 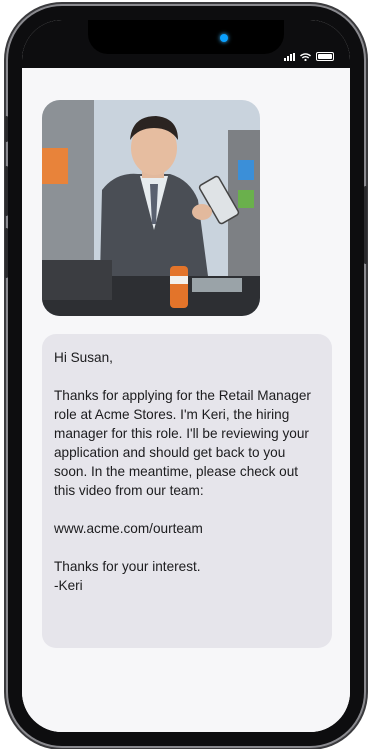 I want to click on wifi-icon, so click(x=305, y=57).